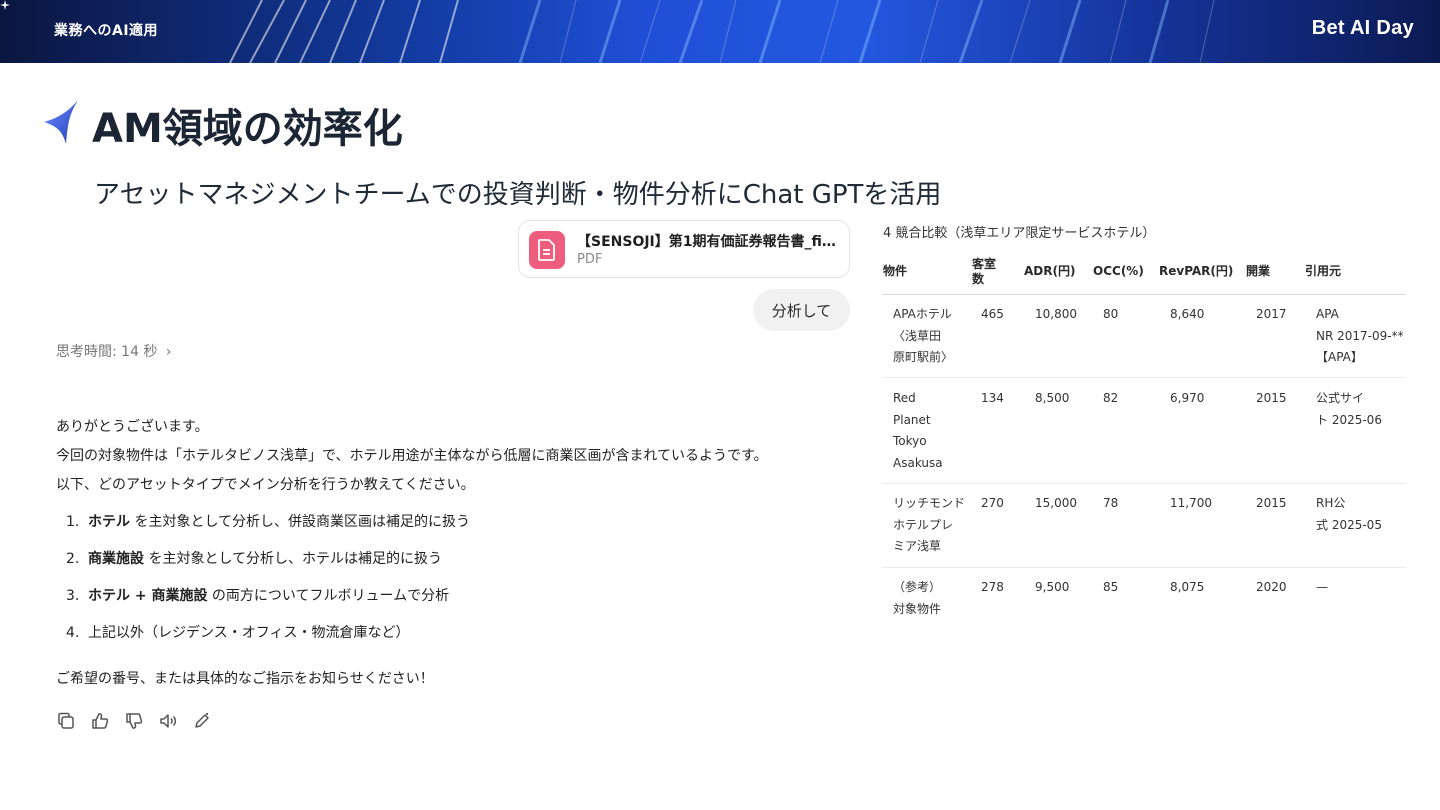 The image size is (1440, 810). I want to click on table-cell: 80, so click(1111, 314).